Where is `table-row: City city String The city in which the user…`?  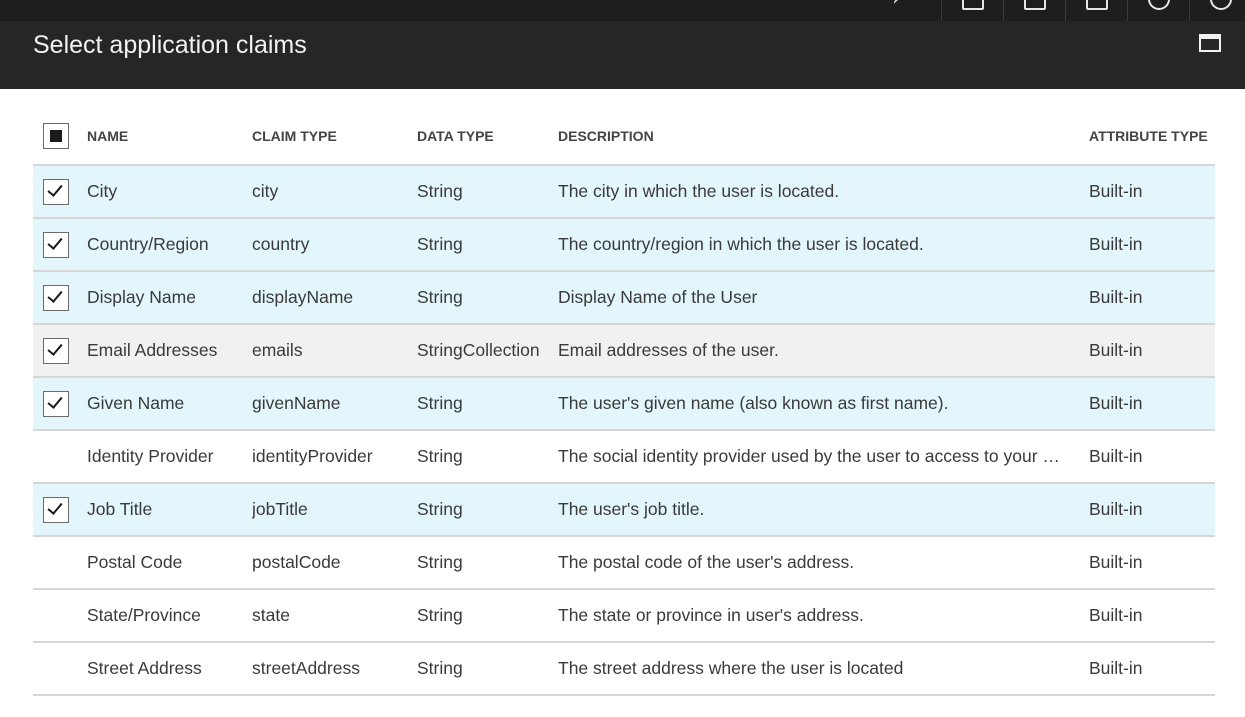
table-row: City city String The city in which the user… is located at coordinates (624, 192).